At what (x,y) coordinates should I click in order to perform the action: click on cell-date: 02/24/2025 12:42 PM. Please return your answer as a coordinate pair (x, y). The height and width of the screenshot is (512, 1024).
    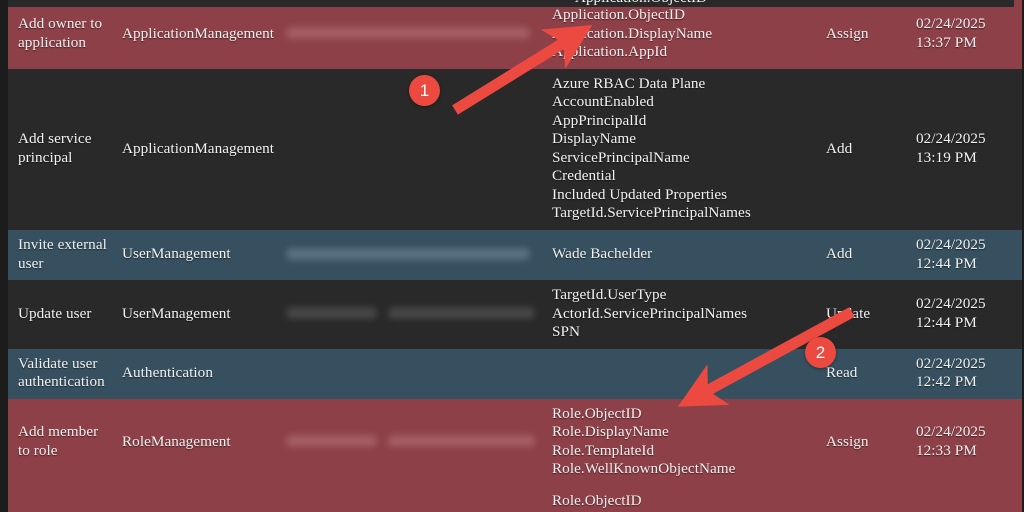
    Looking at the image, I should click on (966, 373).